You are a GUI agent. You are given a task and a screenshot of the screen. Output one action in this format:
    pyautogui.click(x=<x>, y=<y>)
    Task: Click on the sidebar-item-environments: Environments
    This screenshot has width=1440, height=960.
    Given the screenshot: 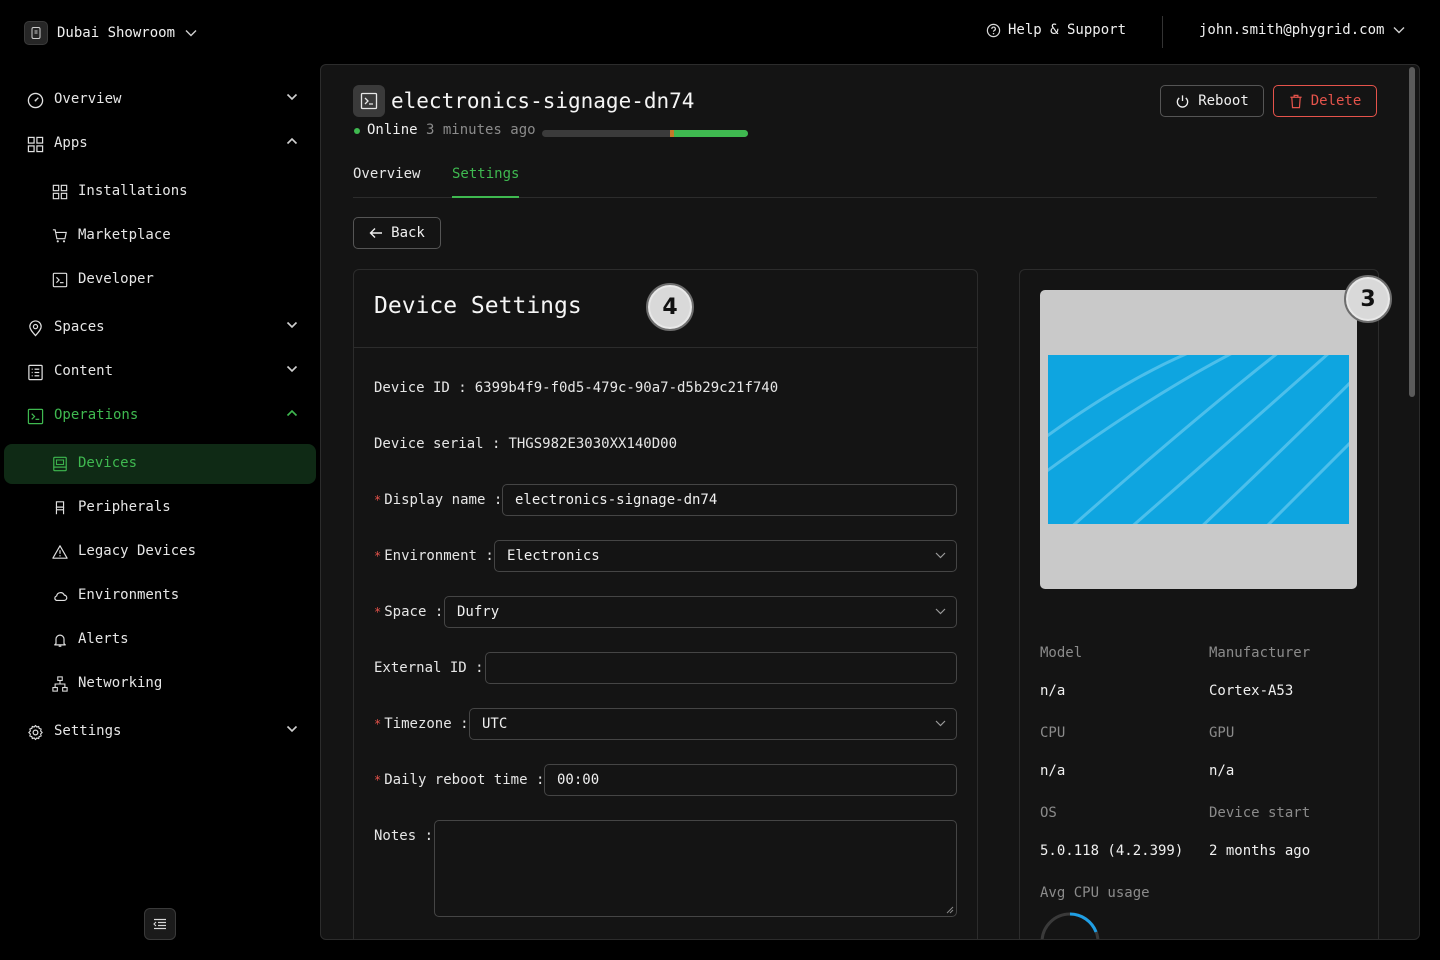 What is the action you would take?
    pyautogui.click(x=160, y=596)
    